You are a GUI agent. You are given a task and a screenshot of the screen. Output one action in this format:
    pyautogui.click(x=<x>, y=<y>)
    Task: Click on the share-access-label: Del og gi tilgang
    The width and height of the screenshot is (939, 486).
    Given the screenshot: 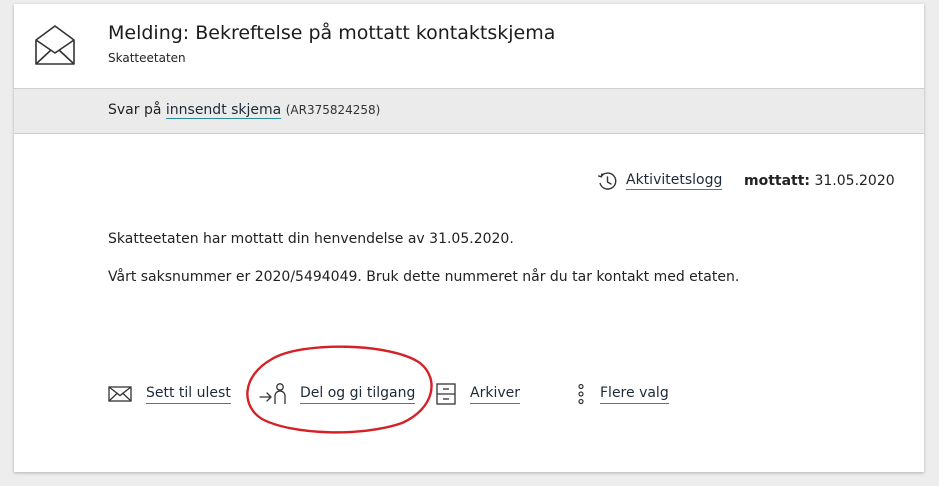 What is the action you would take?
    pyautogui.click(x=358, y=394)
    